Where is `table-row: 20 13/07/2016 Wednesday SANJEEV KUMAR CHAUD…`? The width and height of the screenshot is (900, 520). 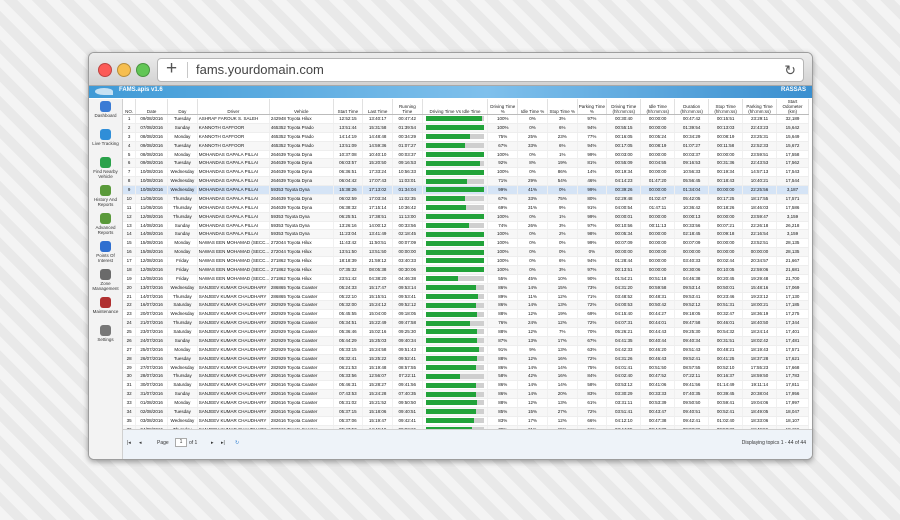
table-row: 20 13/07/2016 Wednesday SANJEEV KUMAR CHAUD… is located at coordinates (466, 288).